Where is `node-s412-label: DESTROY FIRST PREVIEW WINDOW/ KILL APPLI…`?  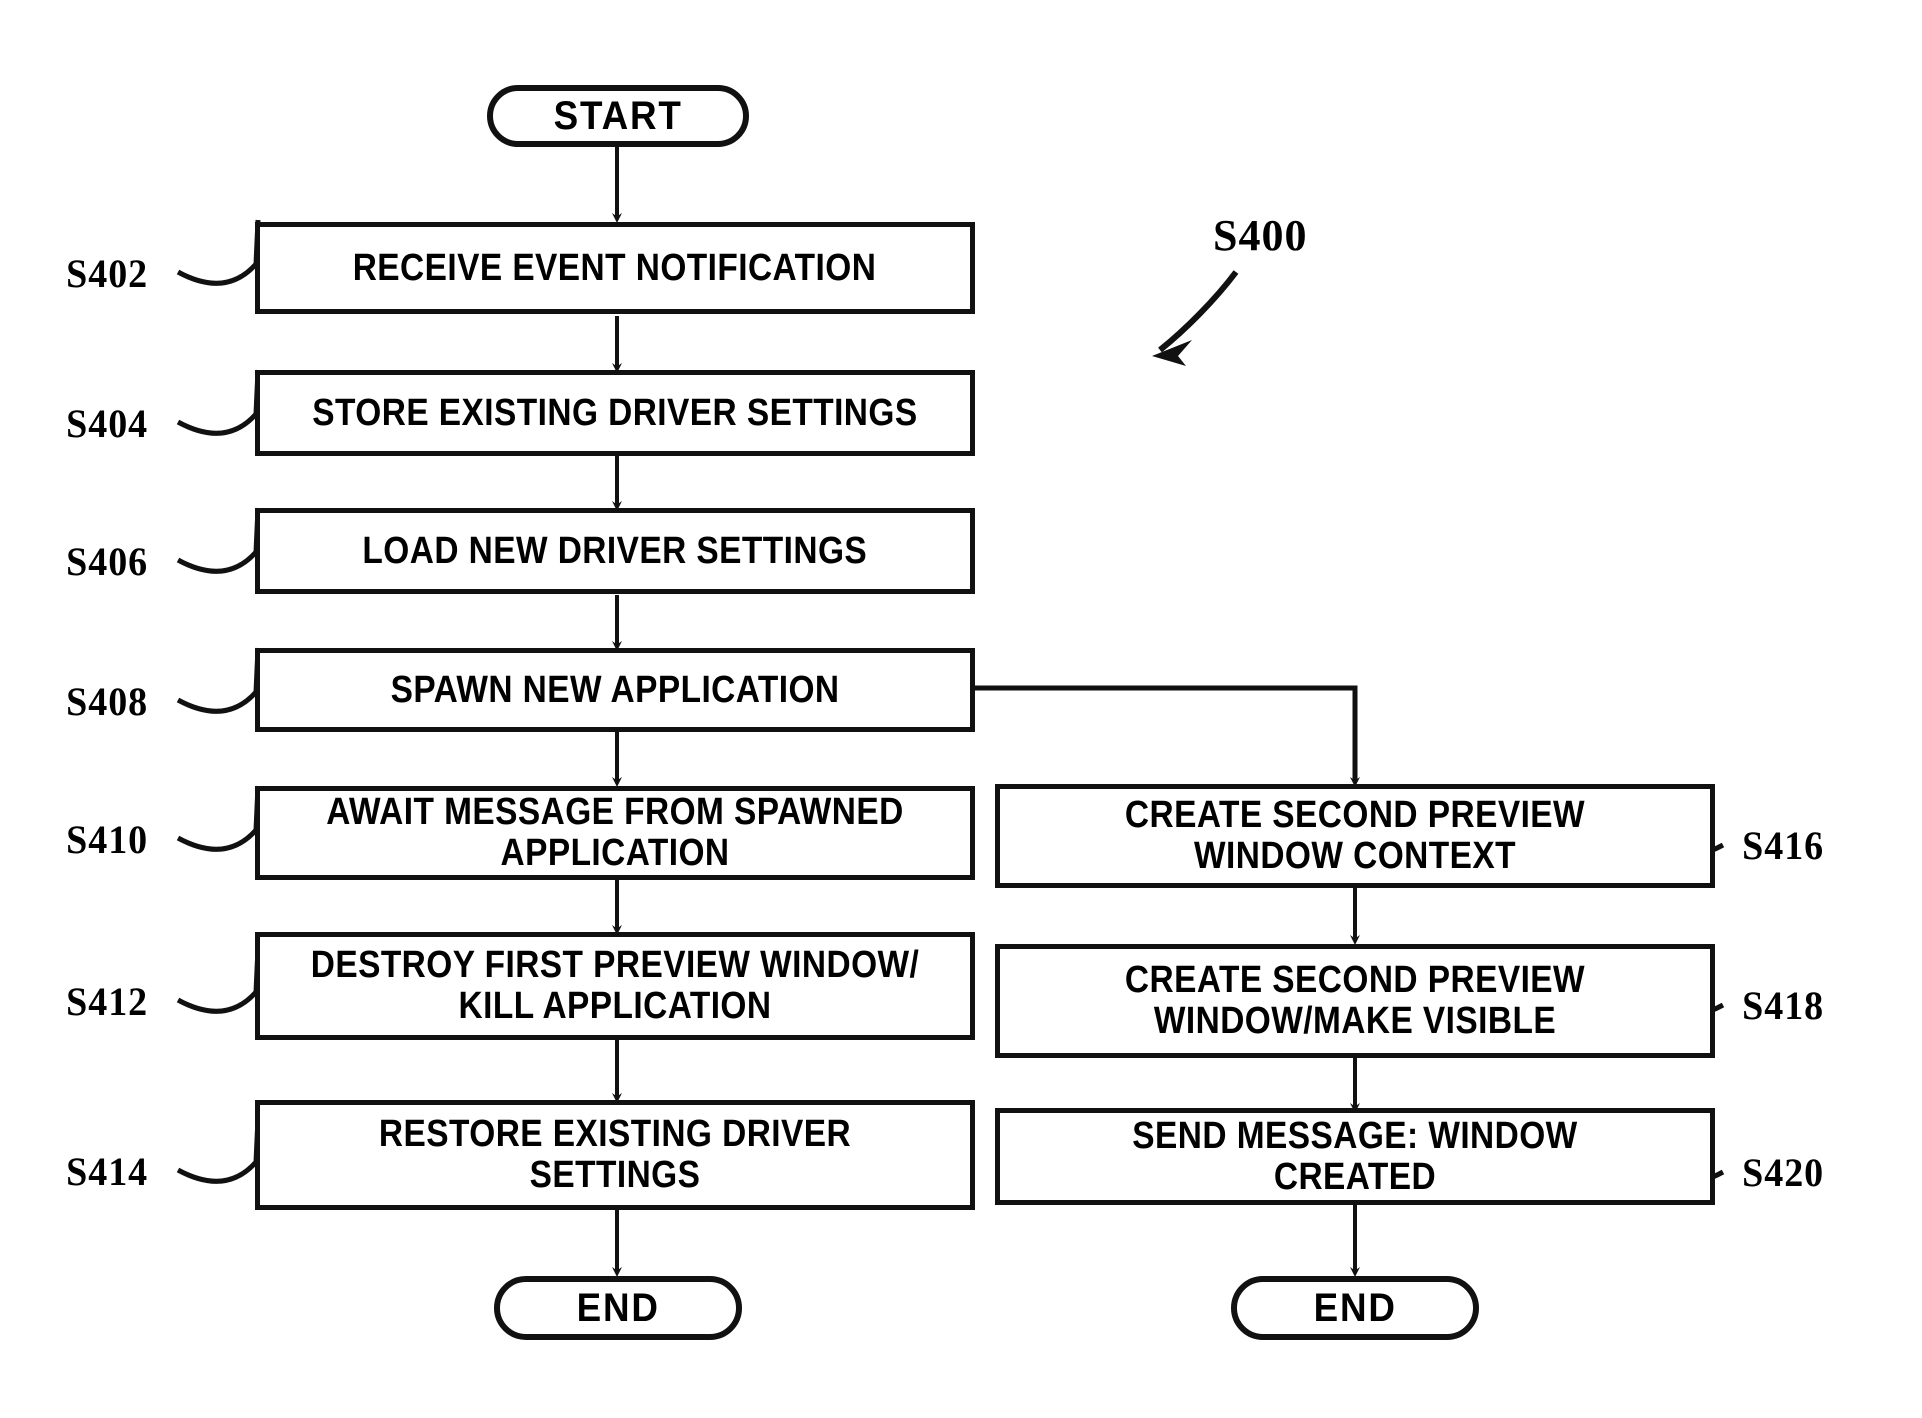 node-s412-label: DESTROY FIRST PREVIEW WINDOW/ KILL APPLI… is located at coordinates (615, 985).